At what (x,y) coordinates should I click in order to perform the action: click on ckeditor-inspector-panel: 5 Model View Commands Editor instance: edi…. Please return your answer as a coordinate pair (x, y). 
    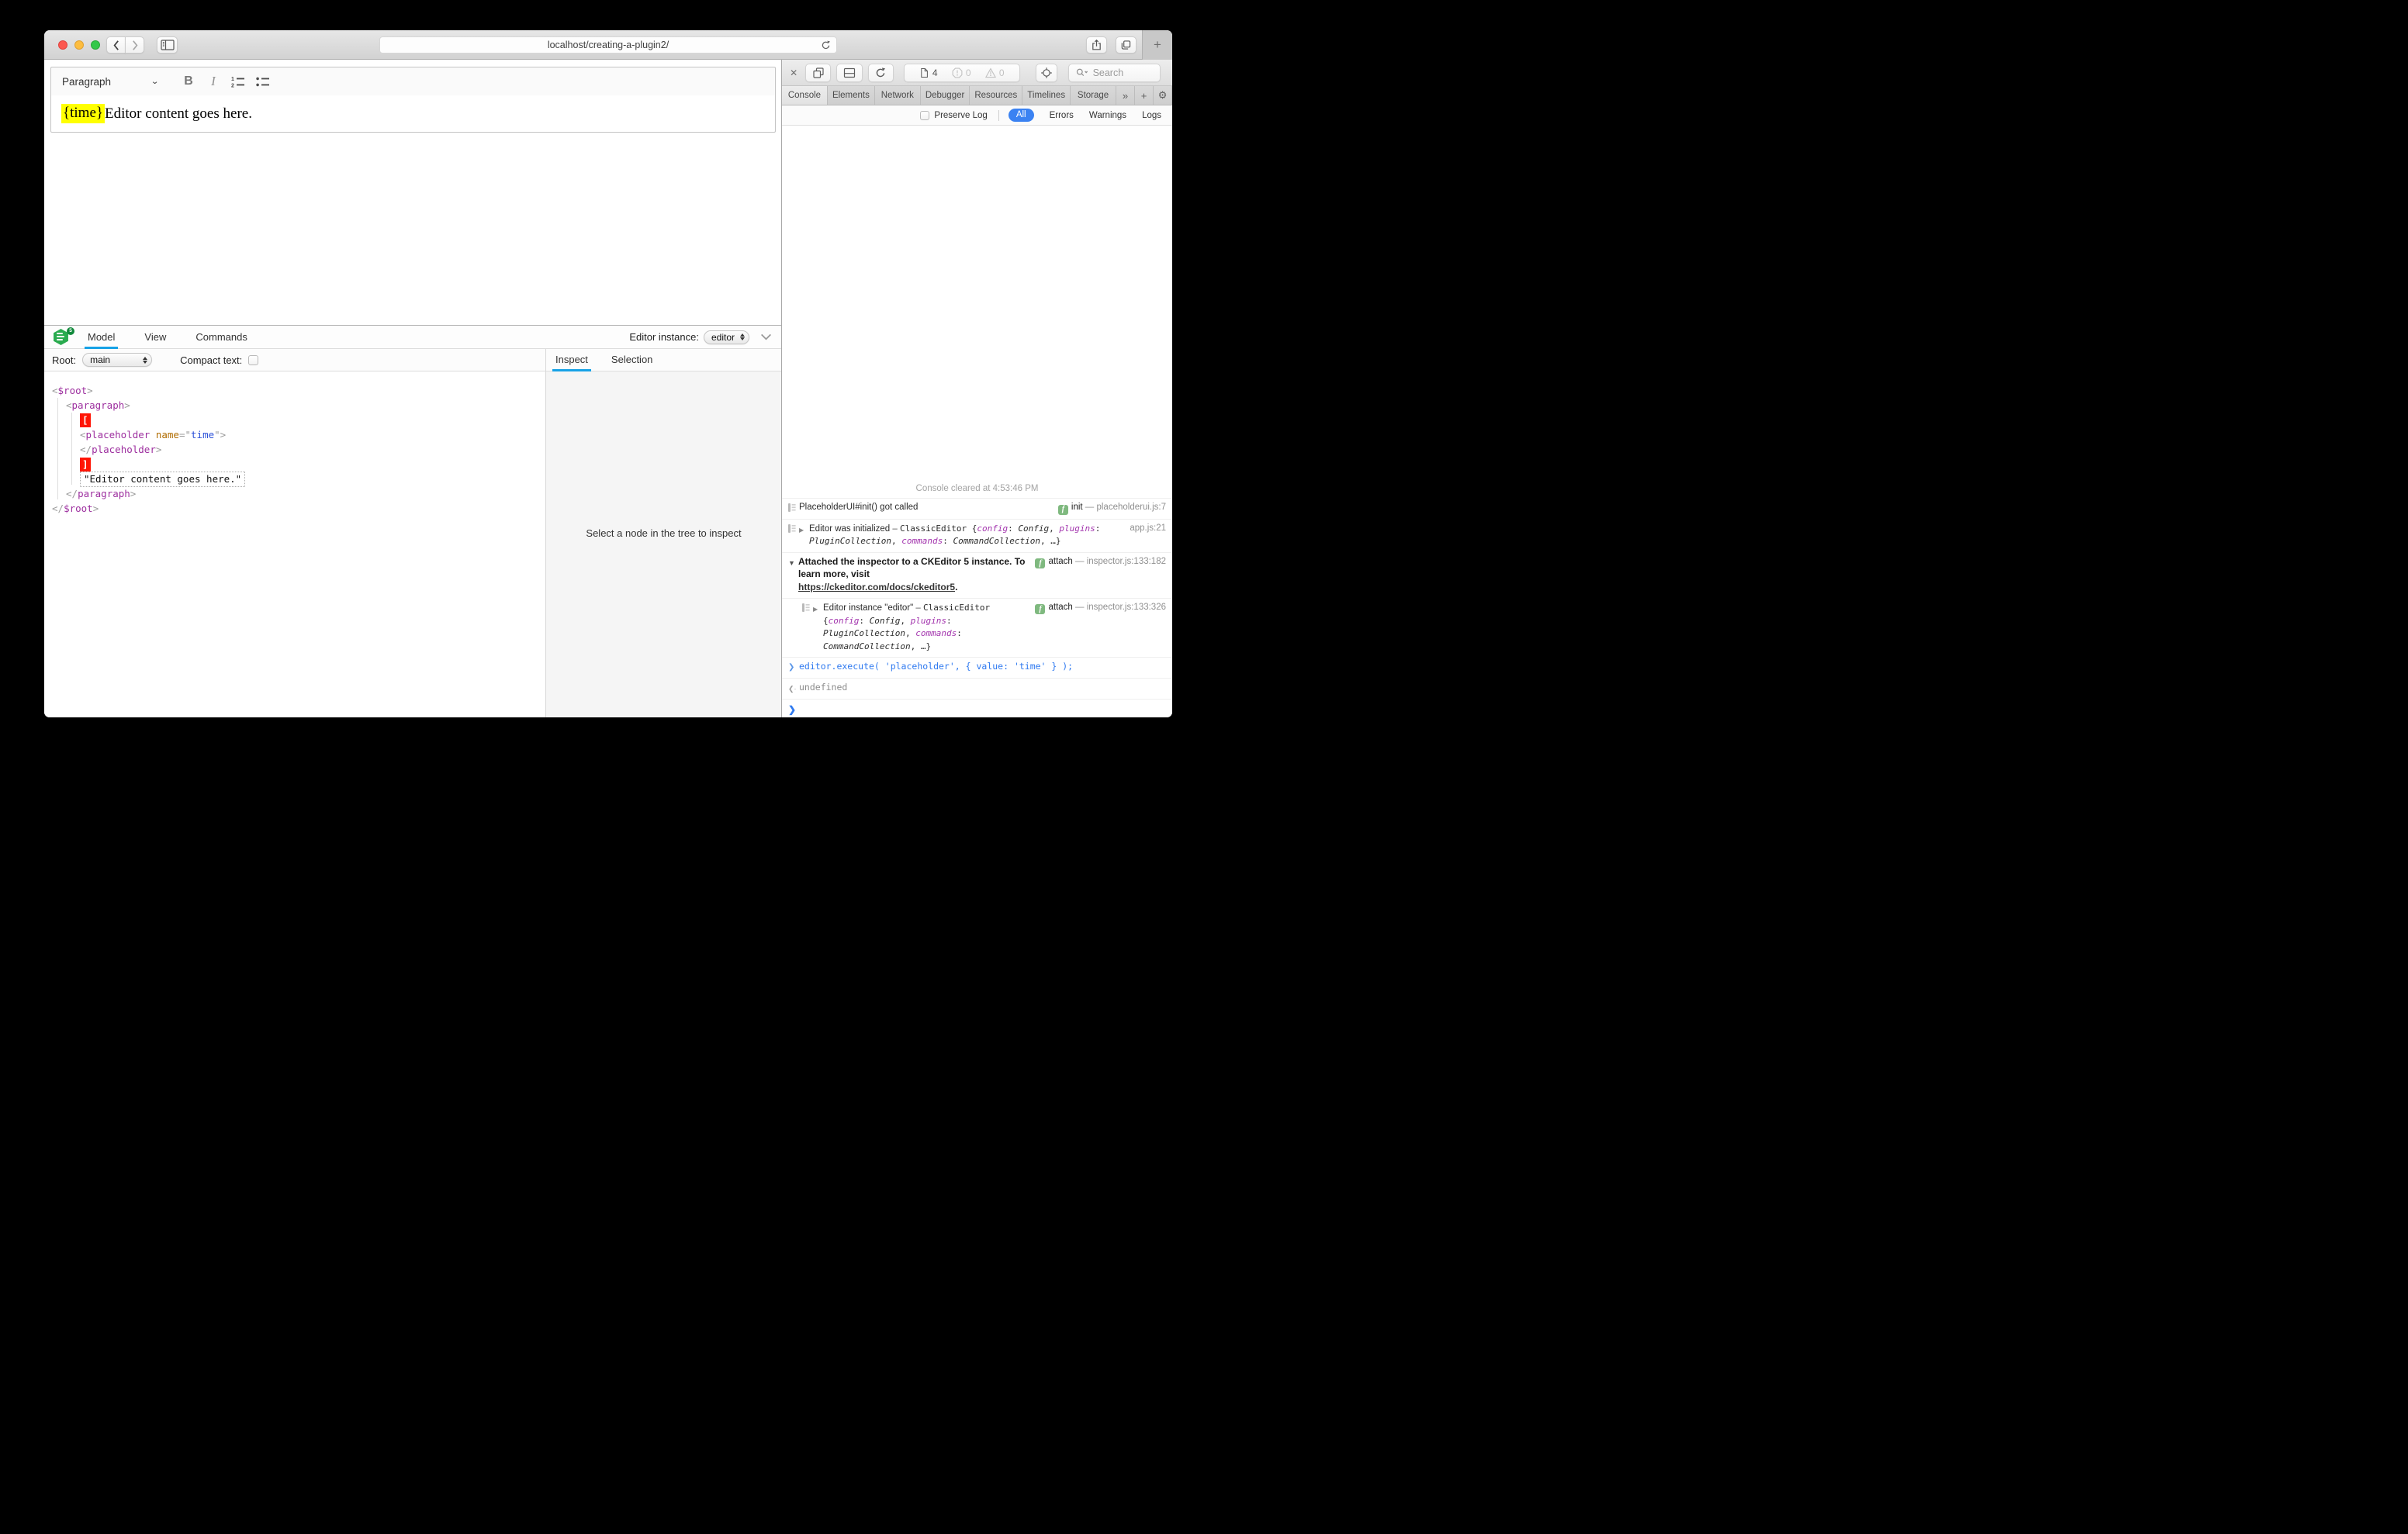
    Looking at the image, I should click on (412, 521).